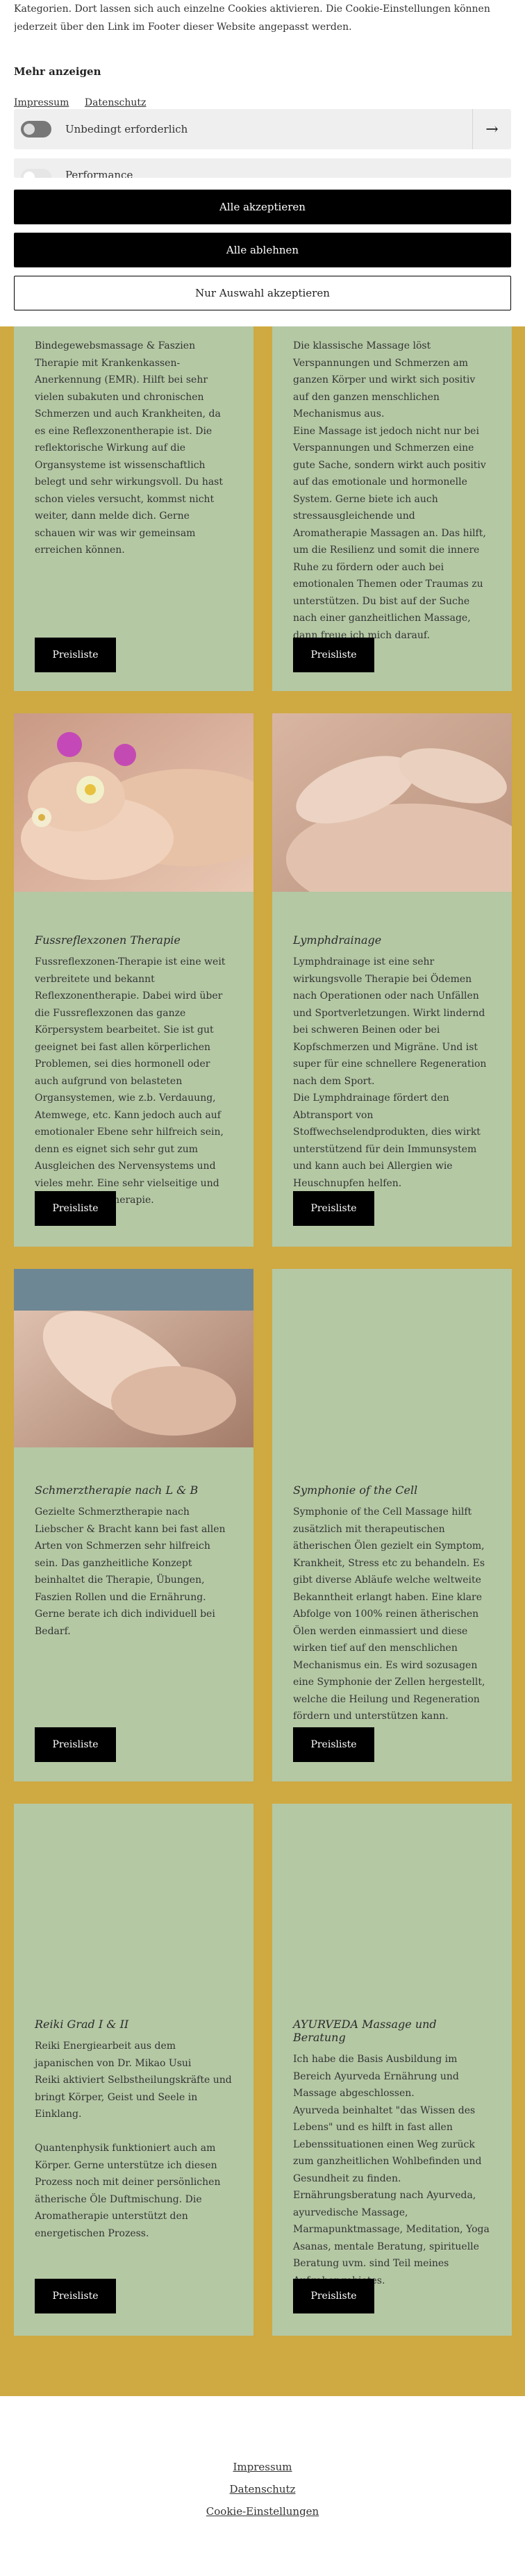 The image size is (525, 2576). I want to click on foot-reflexology-image, so click(133, 802).